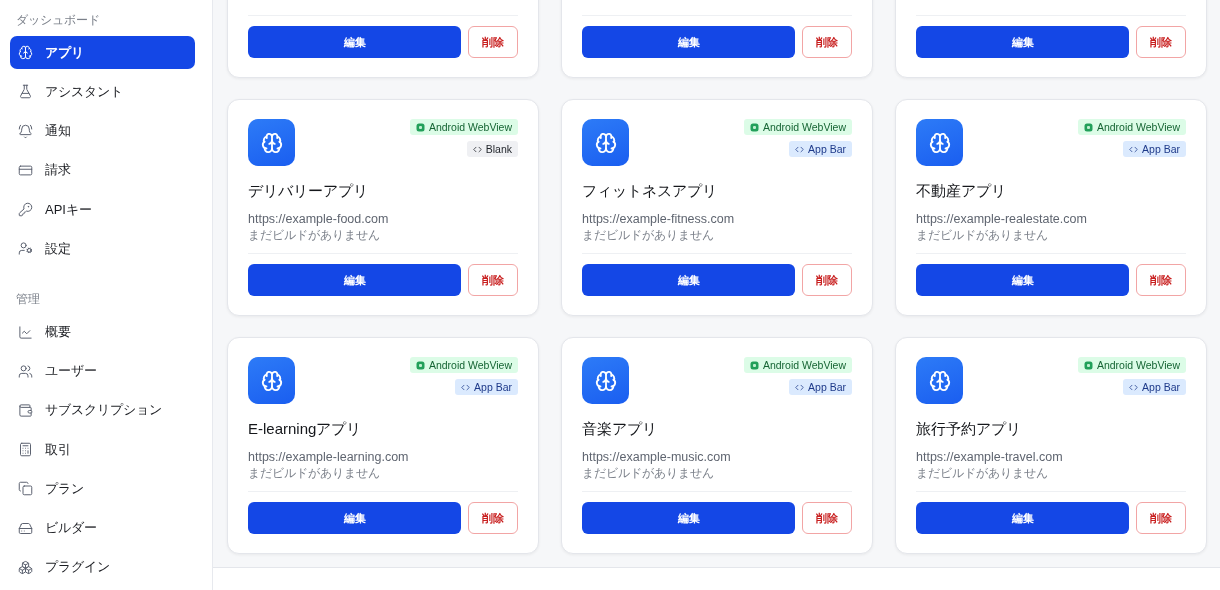 This screenshot has height=590, width=1220. Describe the element at coordinates (25, 489) in the screenshot. I see `card-stack-icon` at that location.